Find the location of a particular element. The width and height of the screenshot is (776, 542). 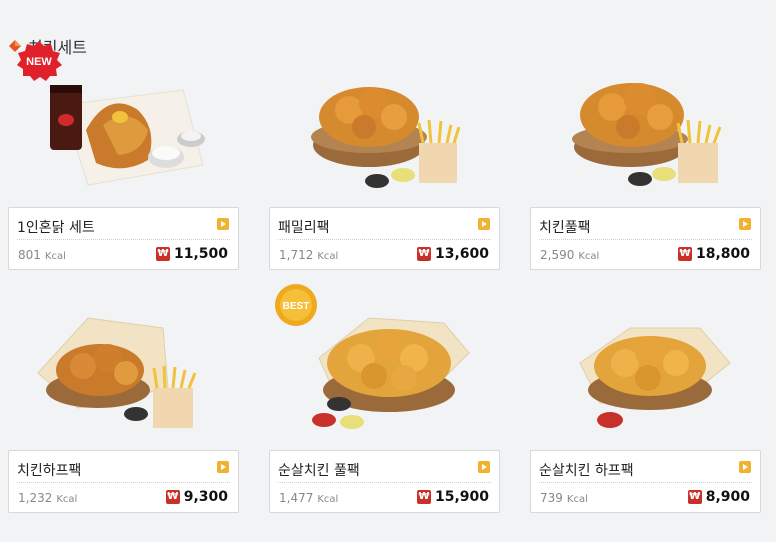

new-badge-text: NEW is located at coordinates (39, 62).